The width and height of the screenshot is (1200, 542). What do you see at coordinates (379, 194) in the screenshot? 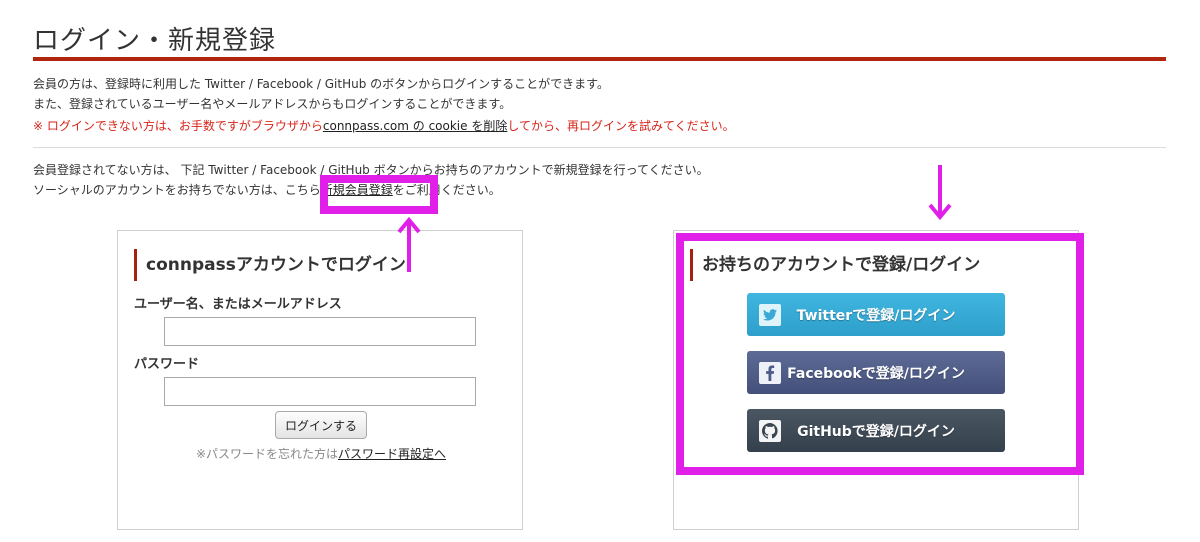
I see `signup-highlight-box` at bounding box center [379, 194].